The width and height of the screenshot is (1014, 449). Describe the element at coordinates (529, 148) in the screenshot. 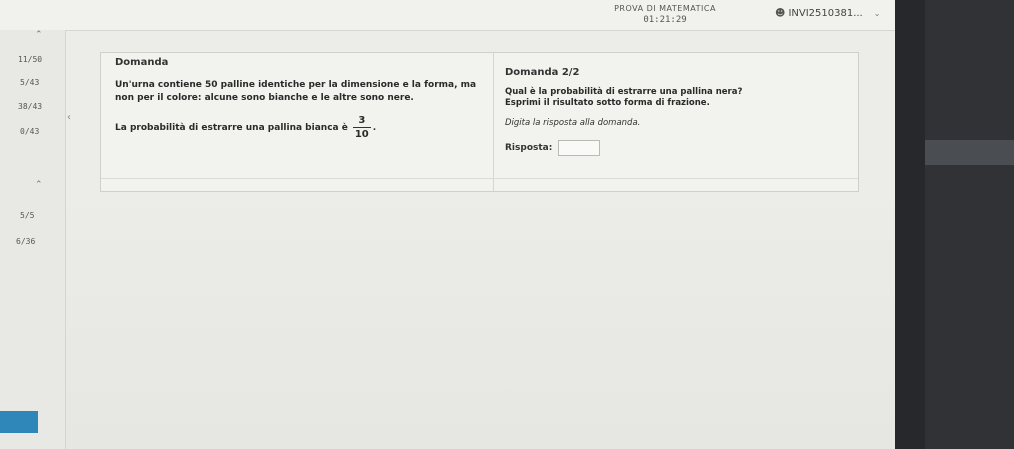

I see `answer-label: Risposta:` at that location.